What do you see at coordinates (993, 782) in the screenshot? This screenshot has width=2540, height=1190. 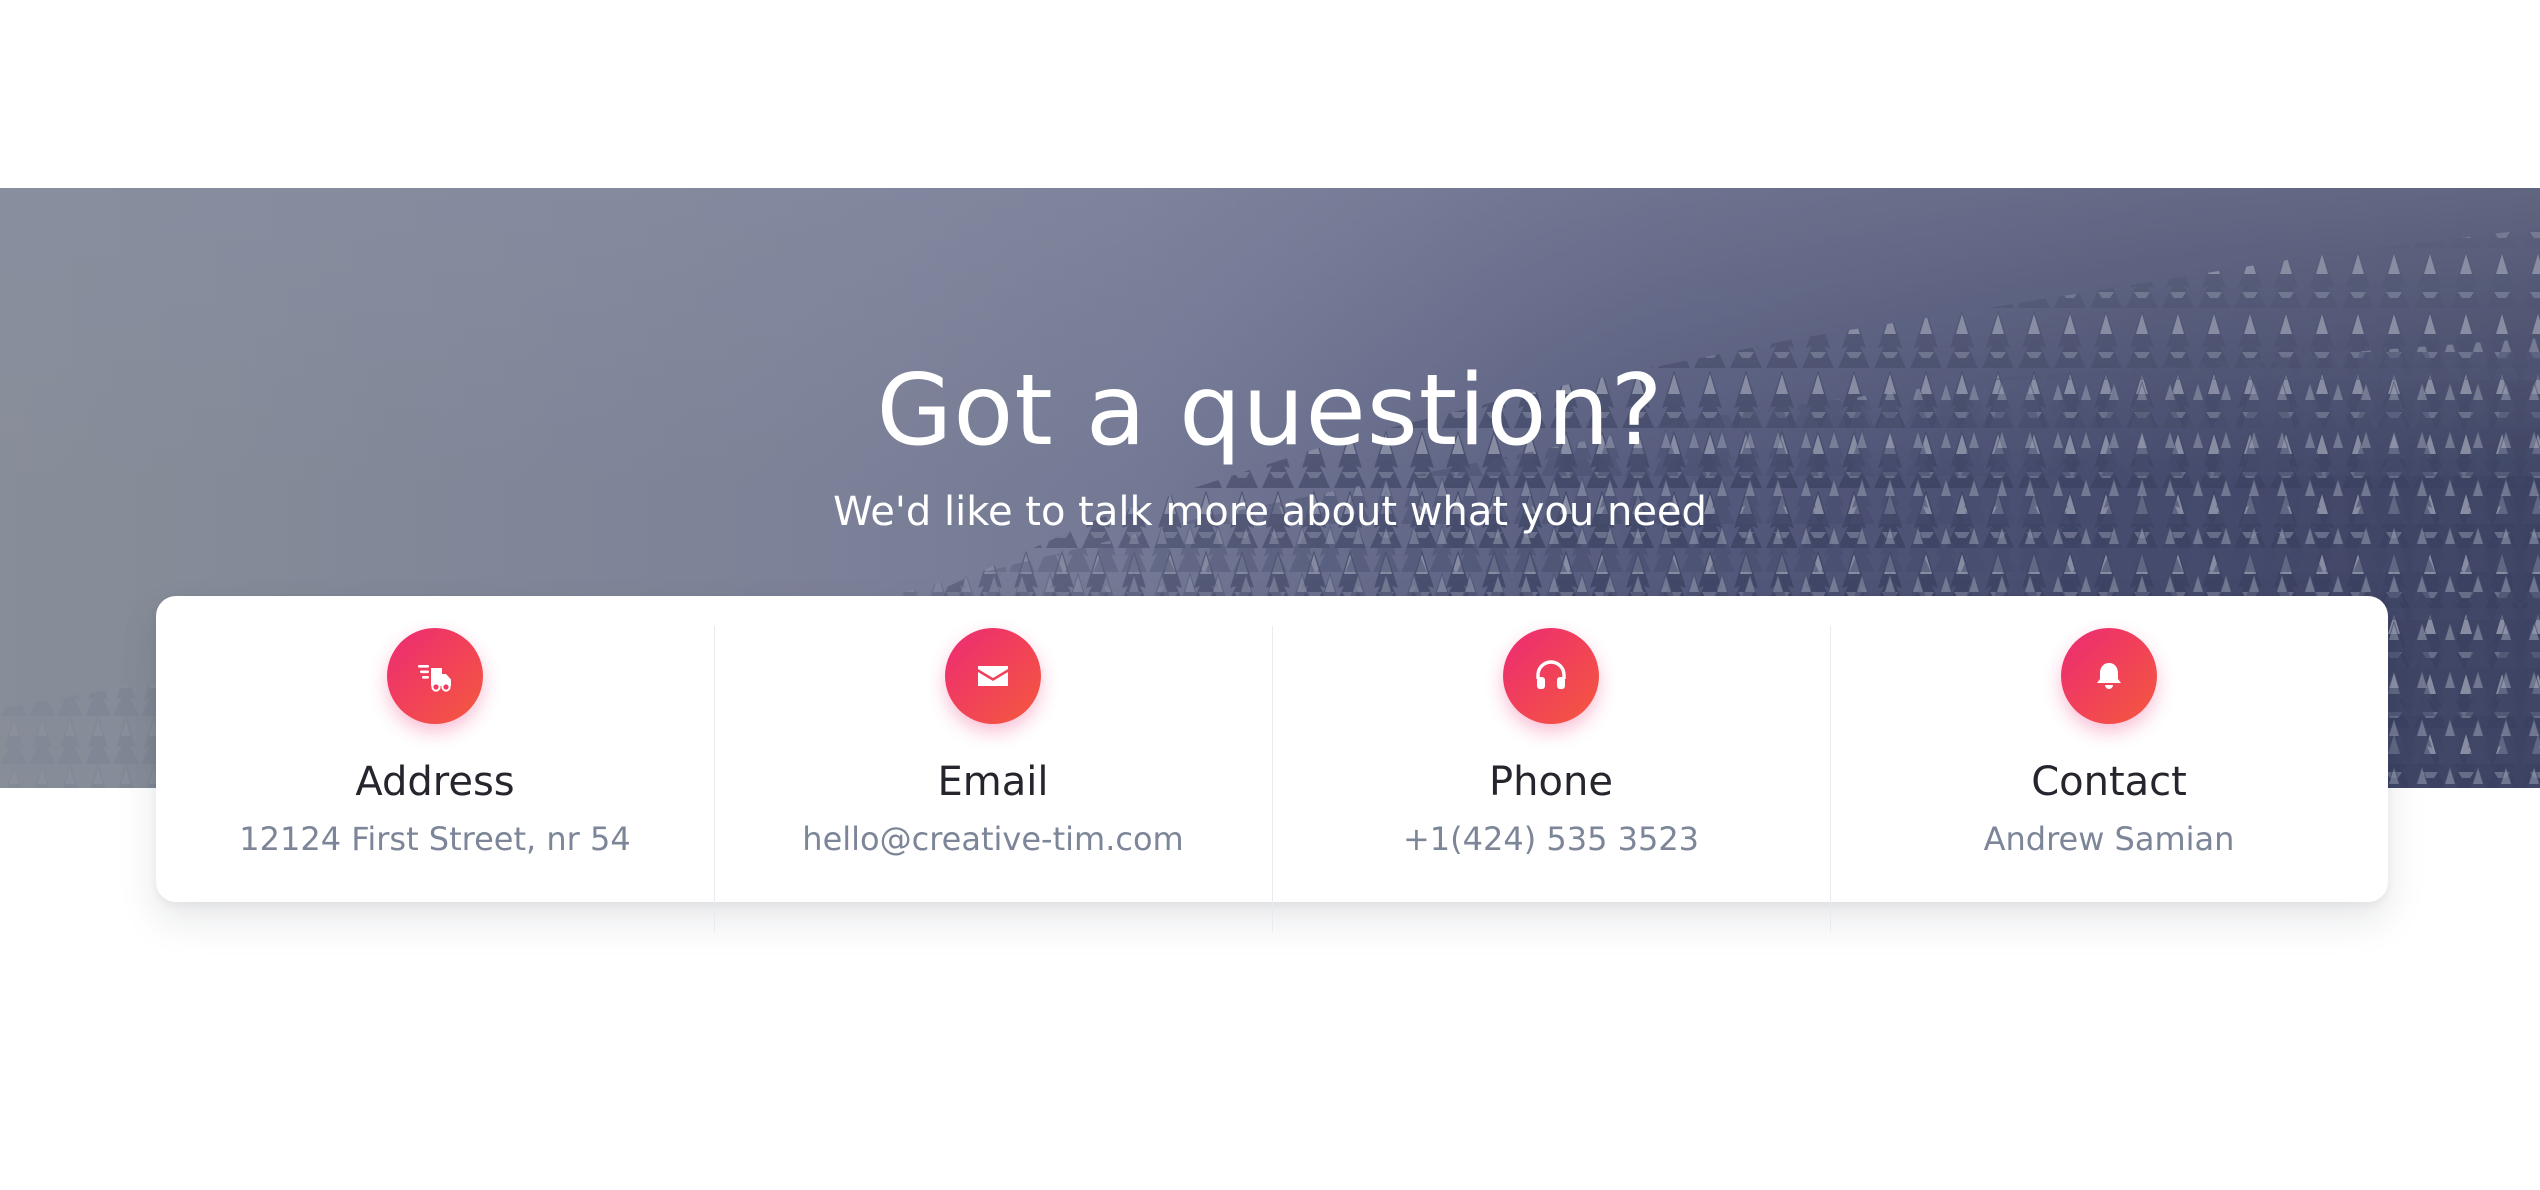 I see `info-title-email: Email` at bounding box center [993, 782].